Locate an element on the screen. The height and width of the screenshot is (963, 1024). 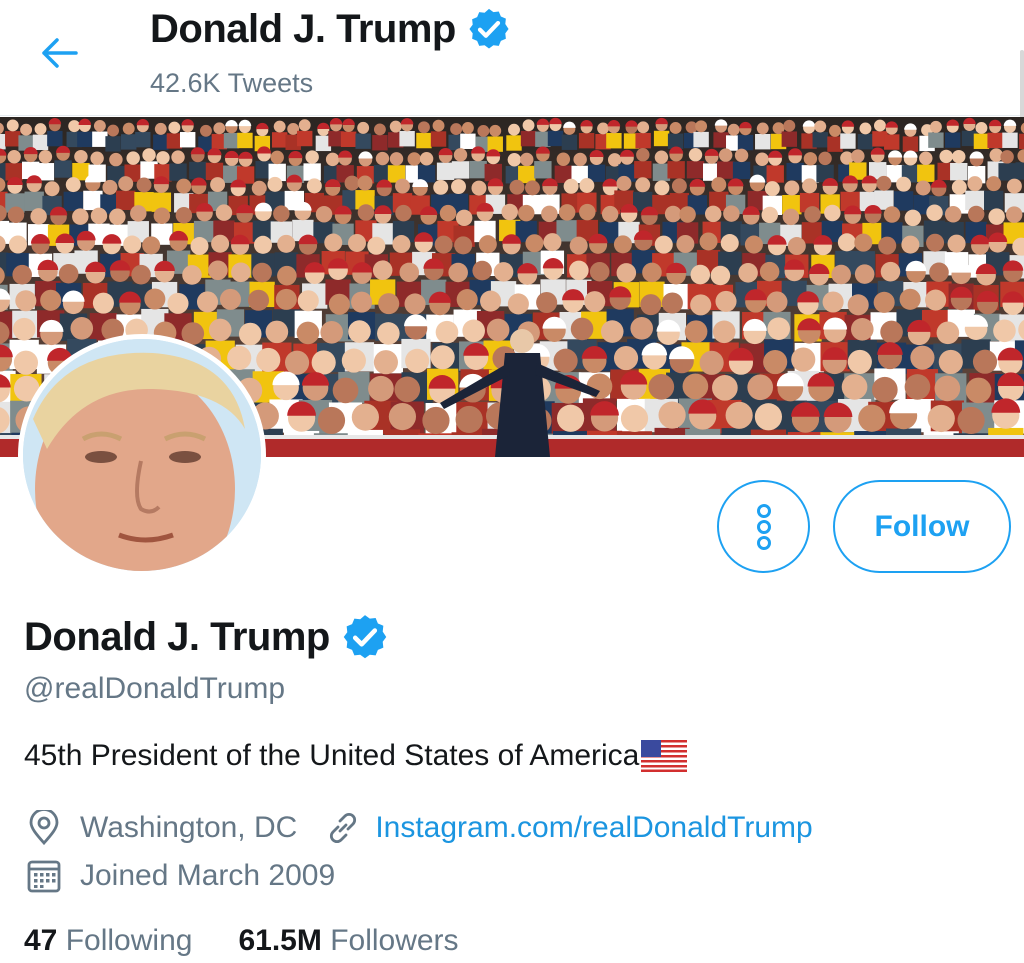
more-vertical-icon is located at coordinates (763, 526).